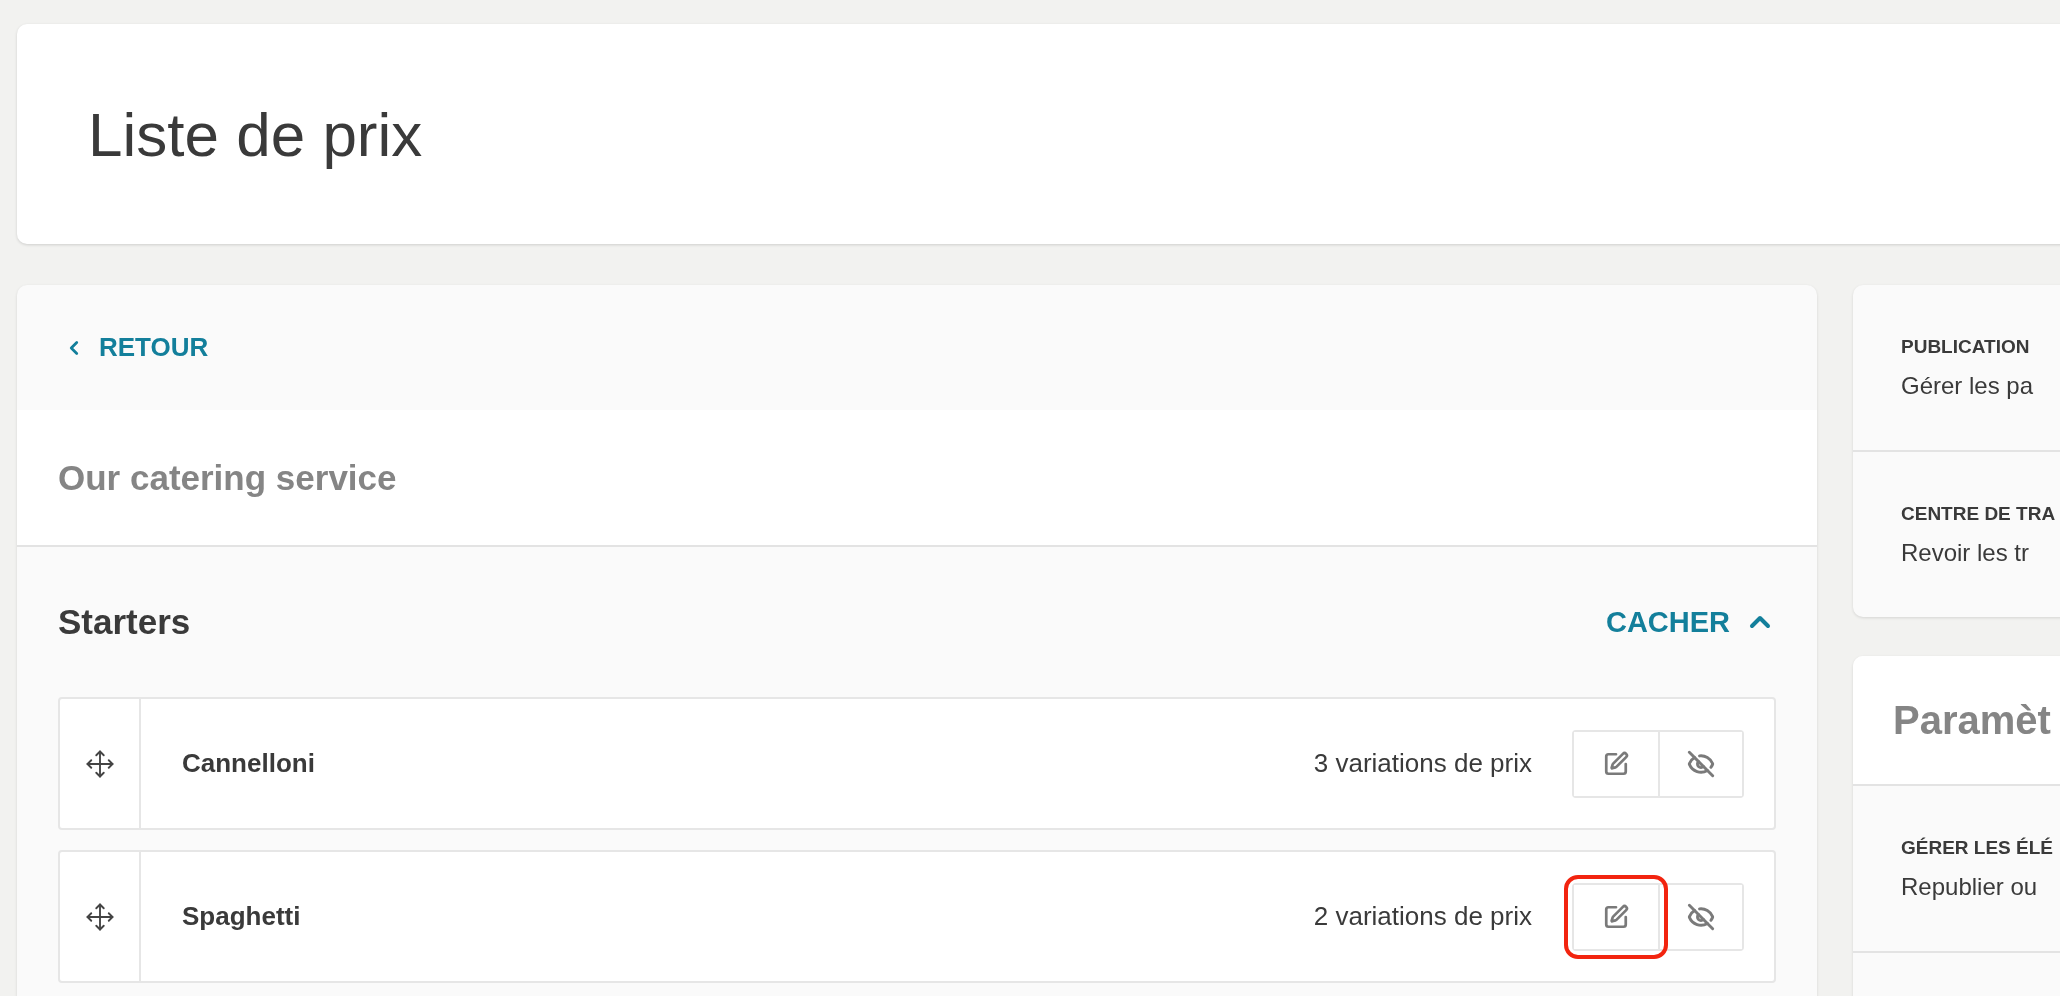 The height and width of the screenshot is (996, 2060). What do you see at coordinates (1956, 368) in the screenshot?
I see `sidebar-entry: PUBLICATION Gérer les pa` at bounding box center [1956, 368].